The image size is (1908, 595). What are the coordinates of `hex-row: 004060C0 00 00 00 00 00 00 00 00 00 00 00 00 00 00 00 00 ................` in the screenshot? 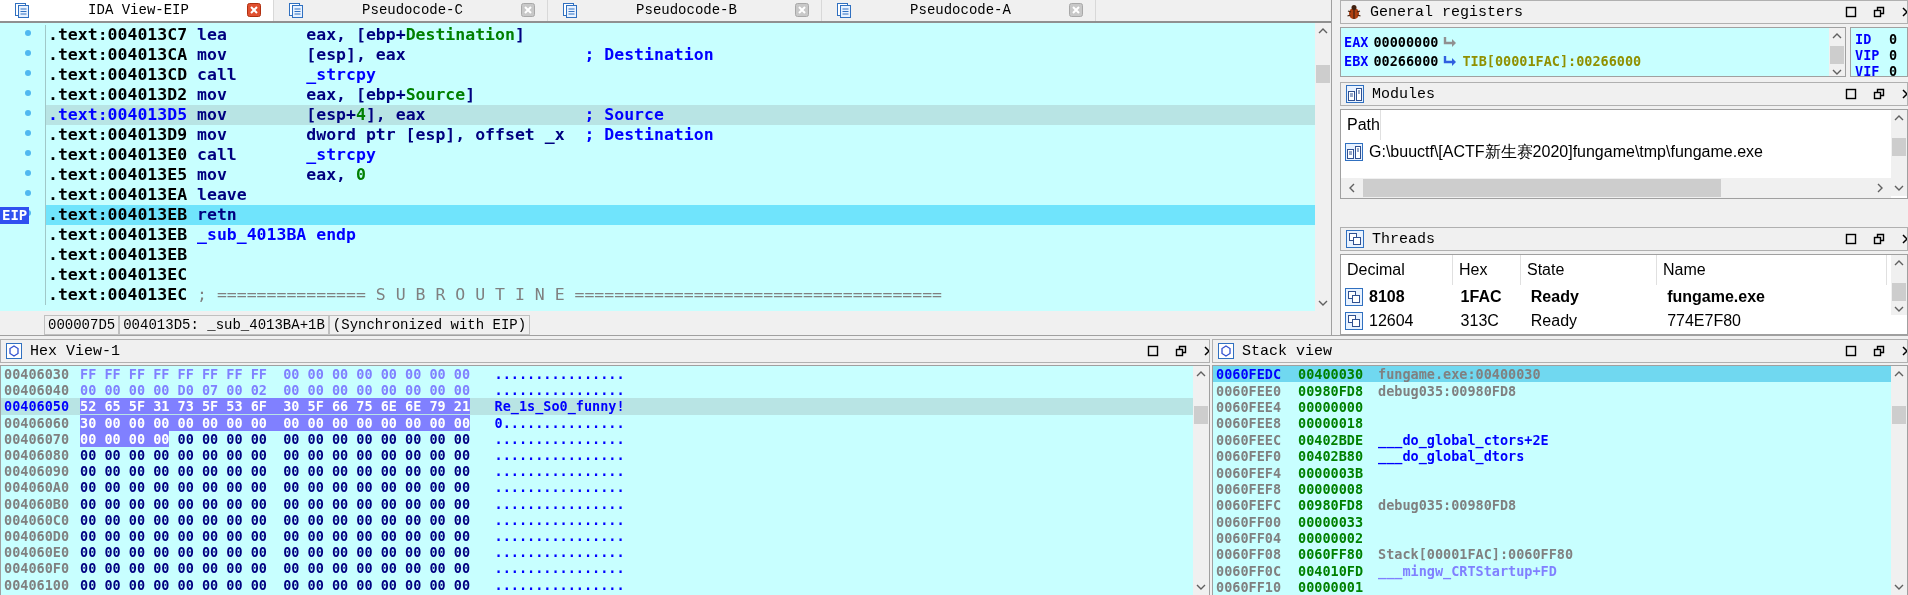 It's located at (597, 519).